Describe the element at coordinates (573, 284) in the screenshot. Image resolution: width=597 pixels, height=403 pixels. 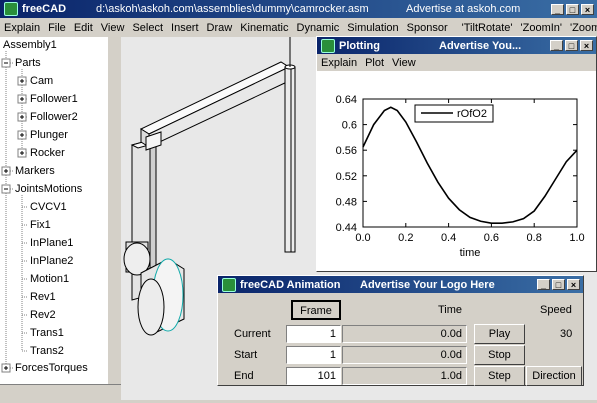
I see `anim-close-icon: ×` at that location.